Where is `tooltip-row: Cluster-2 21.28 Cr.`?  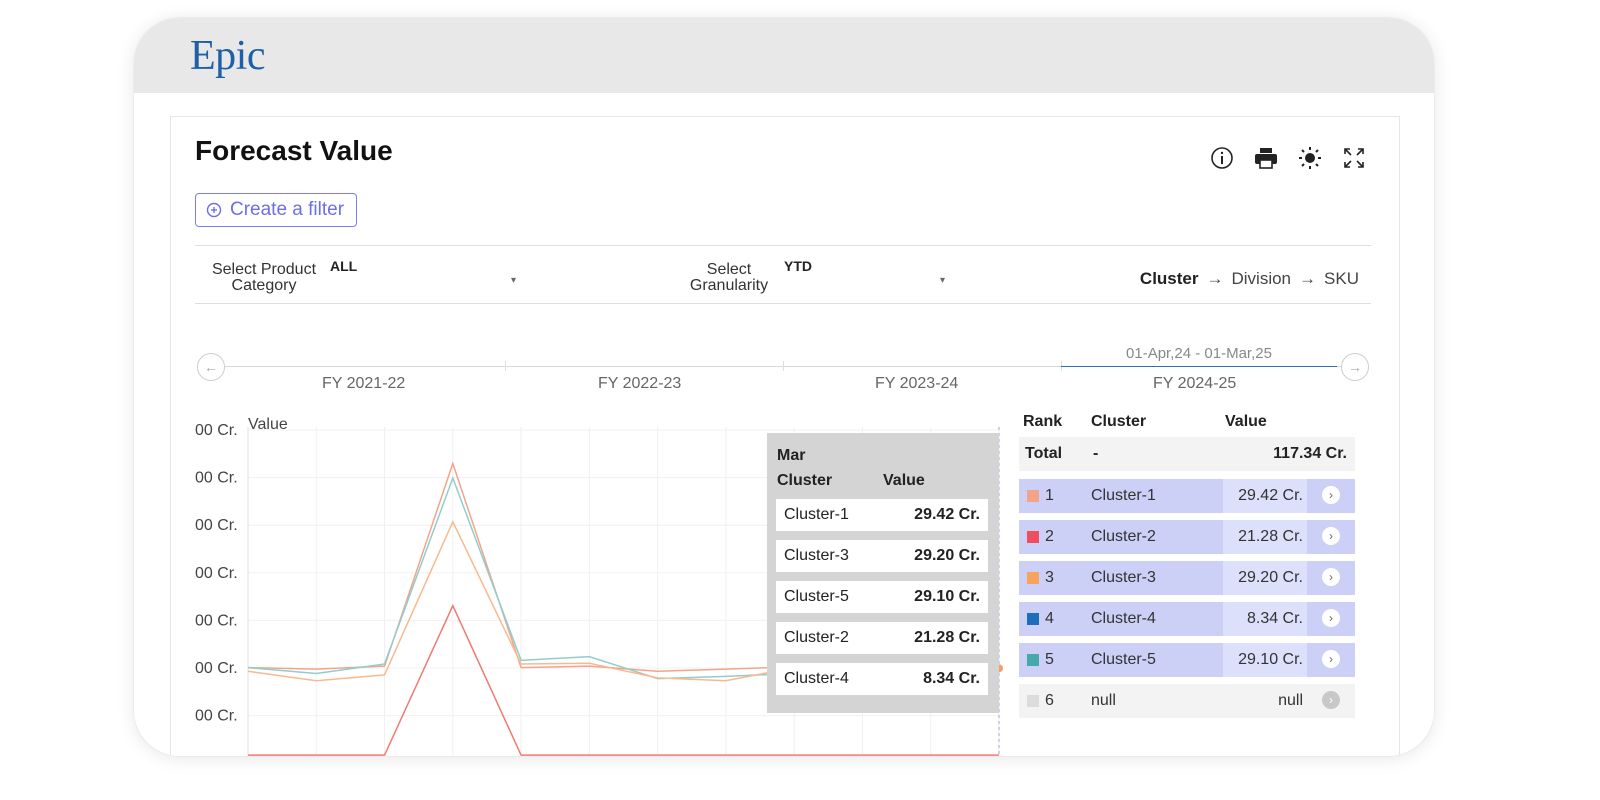
tooltip-row: Cluster-2 21.28 Cr. is located at coordinates (882, 638).